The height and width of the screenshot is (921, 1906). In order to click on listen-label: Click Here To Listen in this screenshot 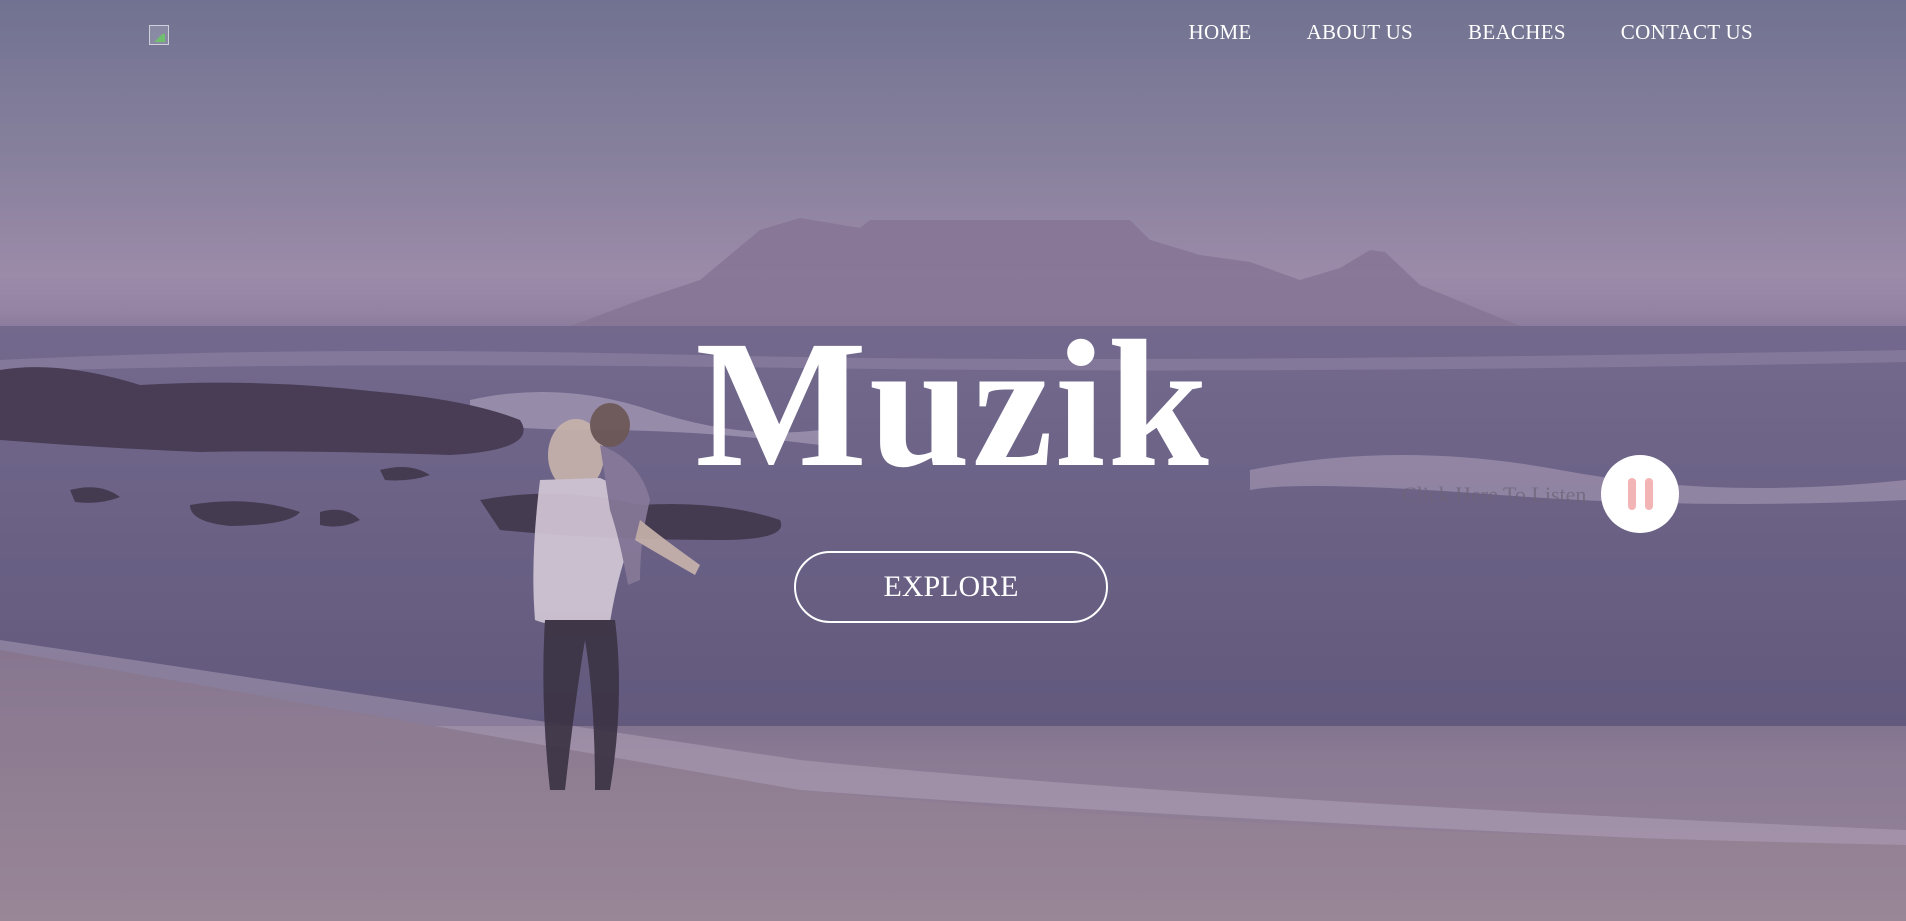, I will do `click(1494, 494)`.